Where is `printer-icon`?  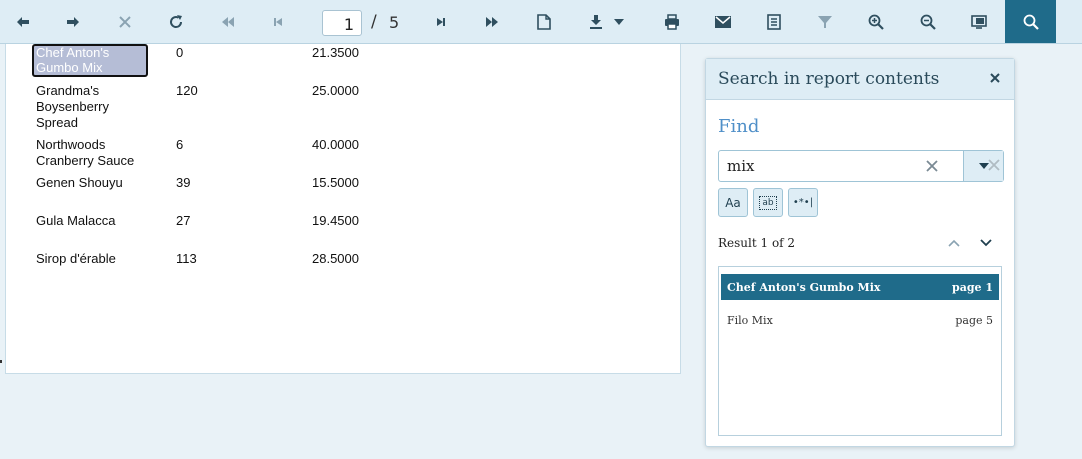
printer-icon is located at coordinates (672, 22).